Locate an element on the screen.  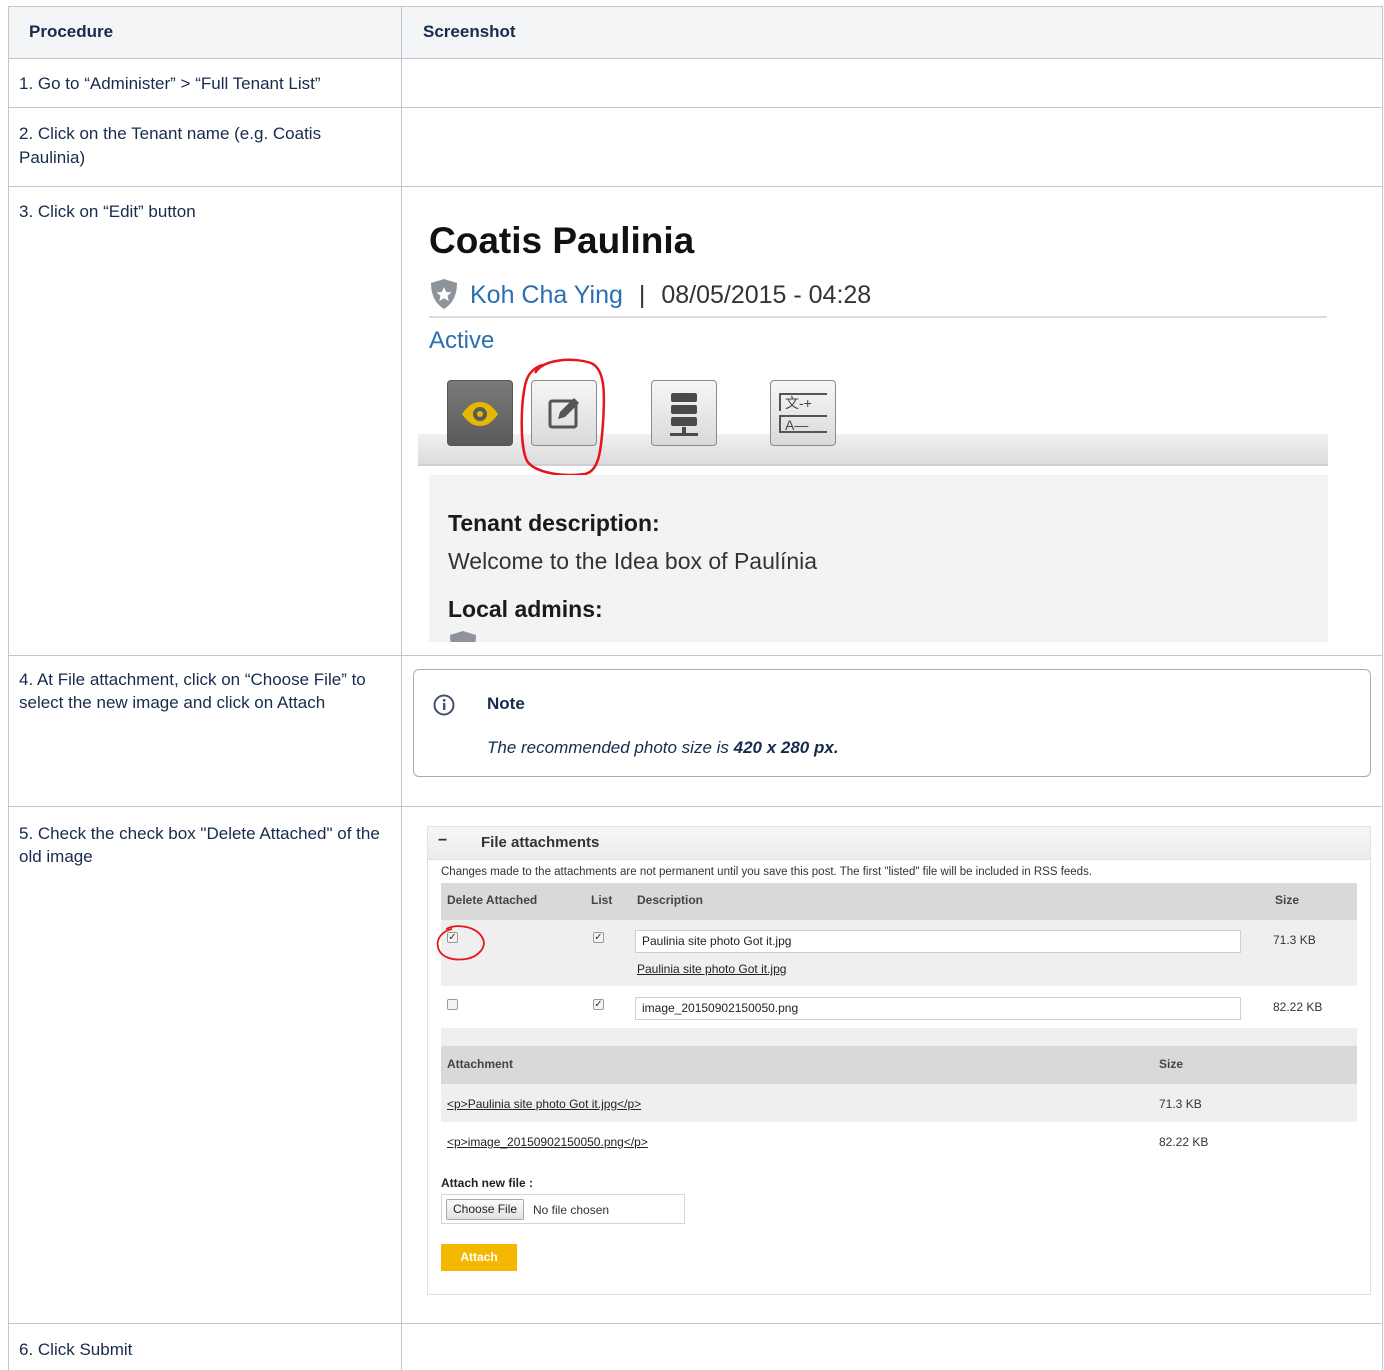
admin-shield-icon is located at coordinates (463, 636).